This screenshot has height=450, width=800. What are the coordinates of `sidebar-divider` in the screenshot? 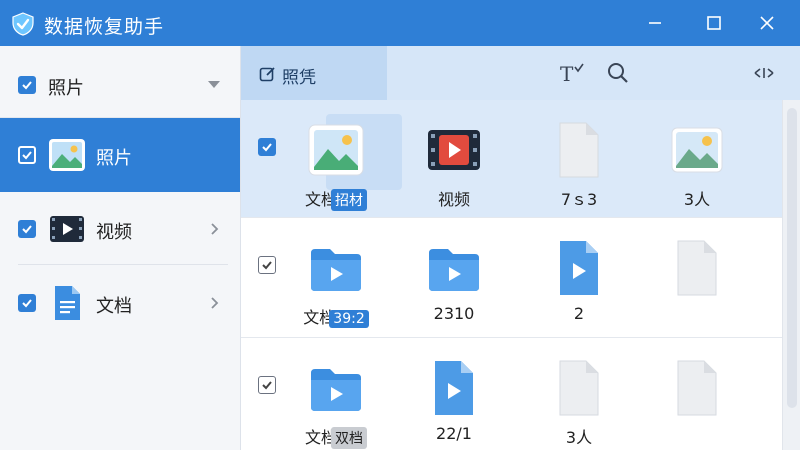 It's located at (123, 264).